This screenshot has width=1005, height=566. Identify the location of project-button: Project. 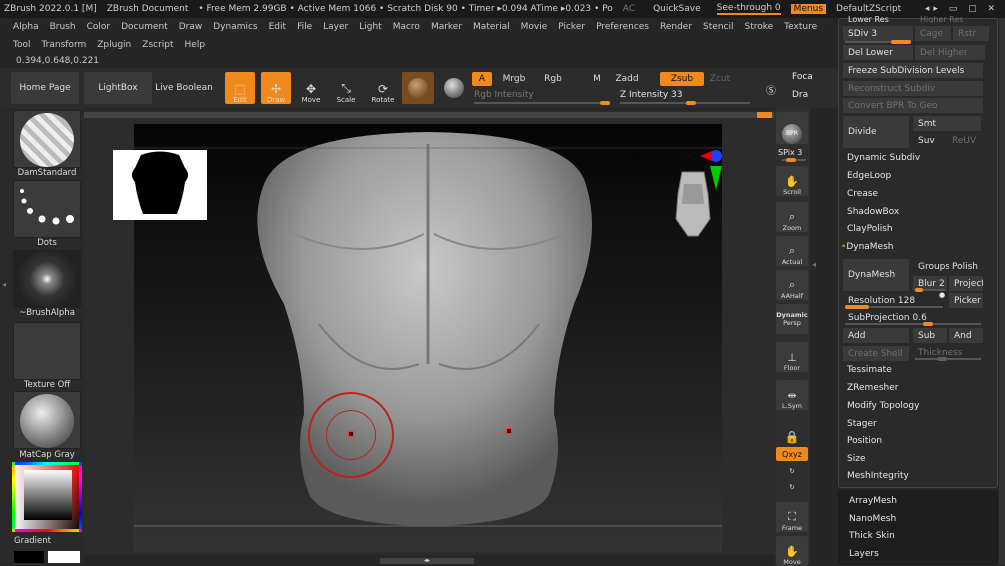
(966, 283).